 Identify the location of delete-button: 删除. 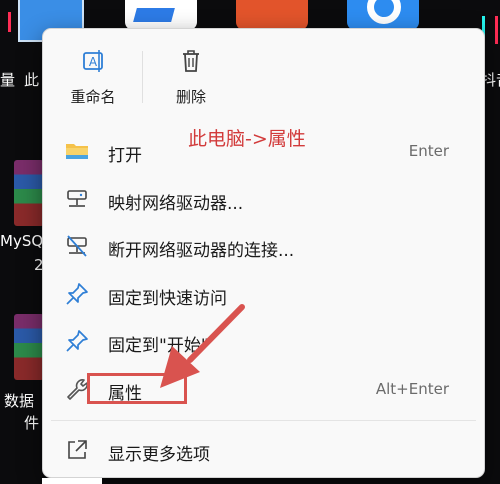
(191, 77).